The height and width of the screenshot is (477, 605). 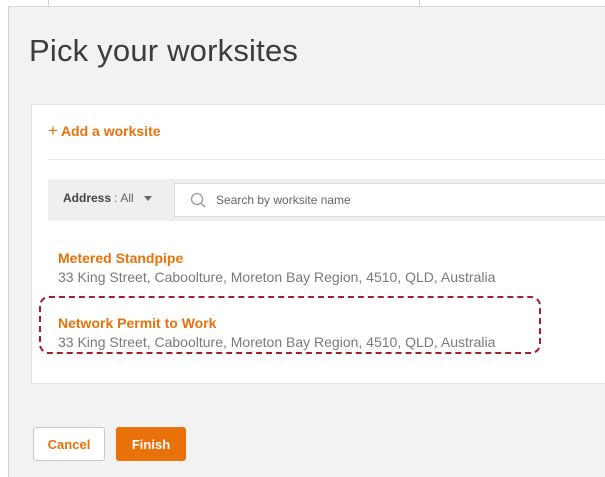 What do you see at coordinates (110, 130) in the screenshot?
I see `add-worksite-label: Add a worksite` at bounding box center [110, 130].